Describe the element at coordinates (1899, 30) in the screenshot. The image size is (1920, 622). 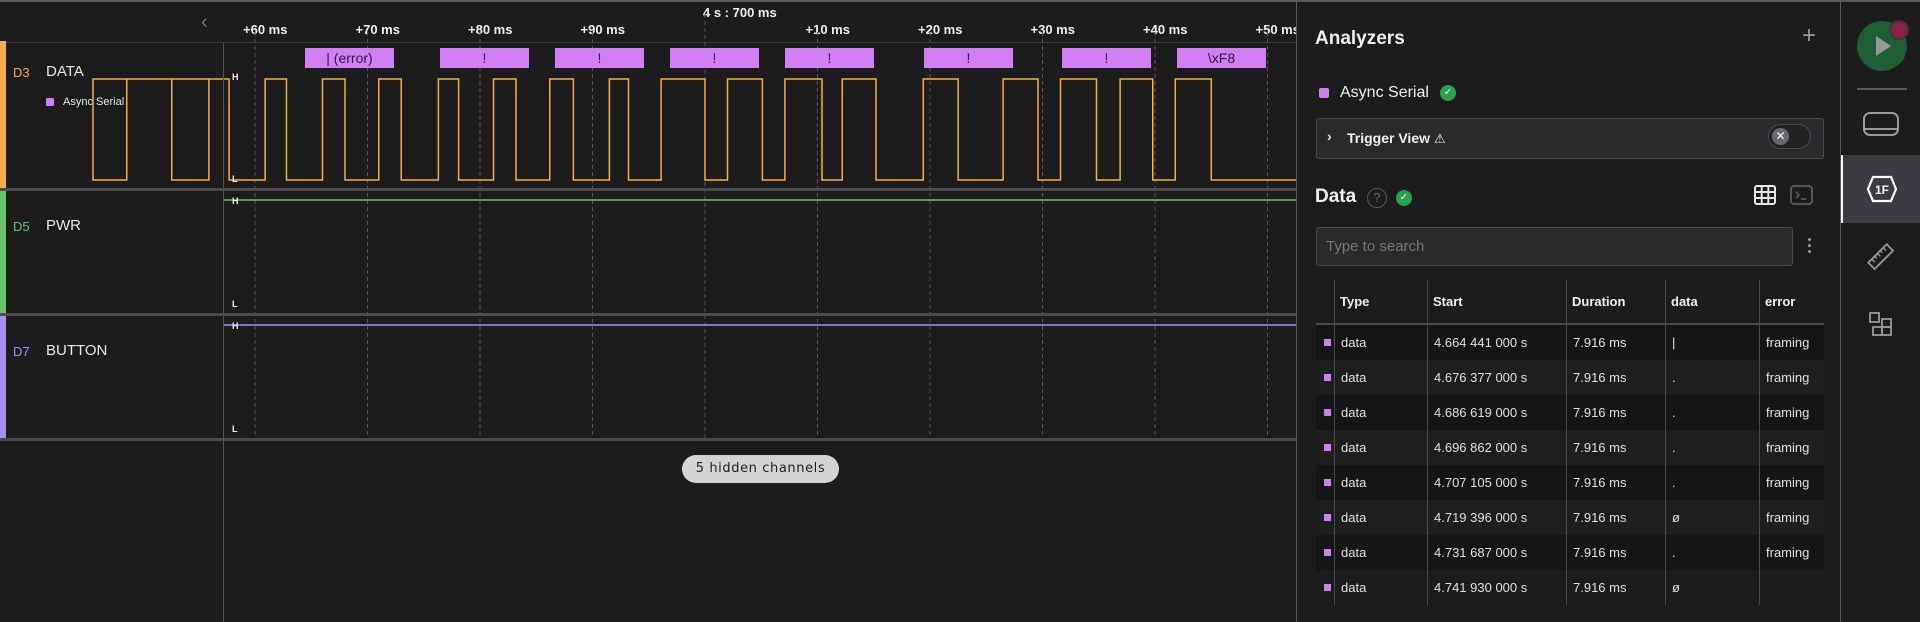
I see `recording-indicator-dot` at that location.